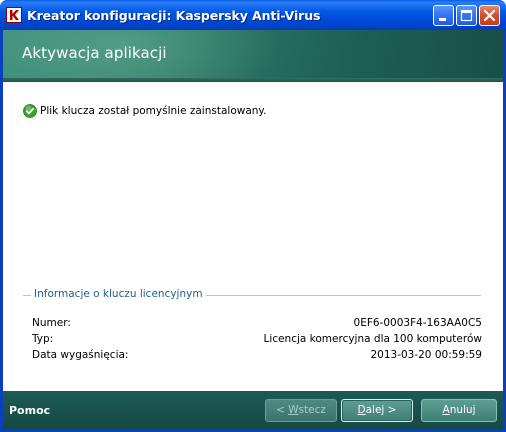 Image resolution: width=506 pixels, height=432 pixels. What do you see at coordinates (293, 410) in the screenshot?
I see `back-button-mnemonic: W` at bounding box center [293, 410].